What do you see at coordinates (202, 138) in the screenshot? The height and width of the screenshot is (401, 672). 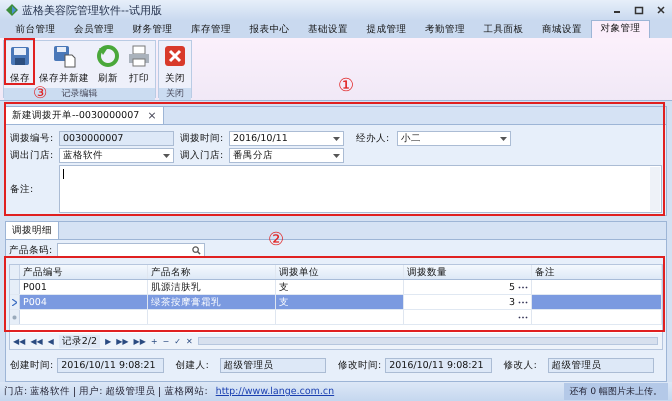 I see `field-label: 调拨时间:` at bounding box center [202, 138].